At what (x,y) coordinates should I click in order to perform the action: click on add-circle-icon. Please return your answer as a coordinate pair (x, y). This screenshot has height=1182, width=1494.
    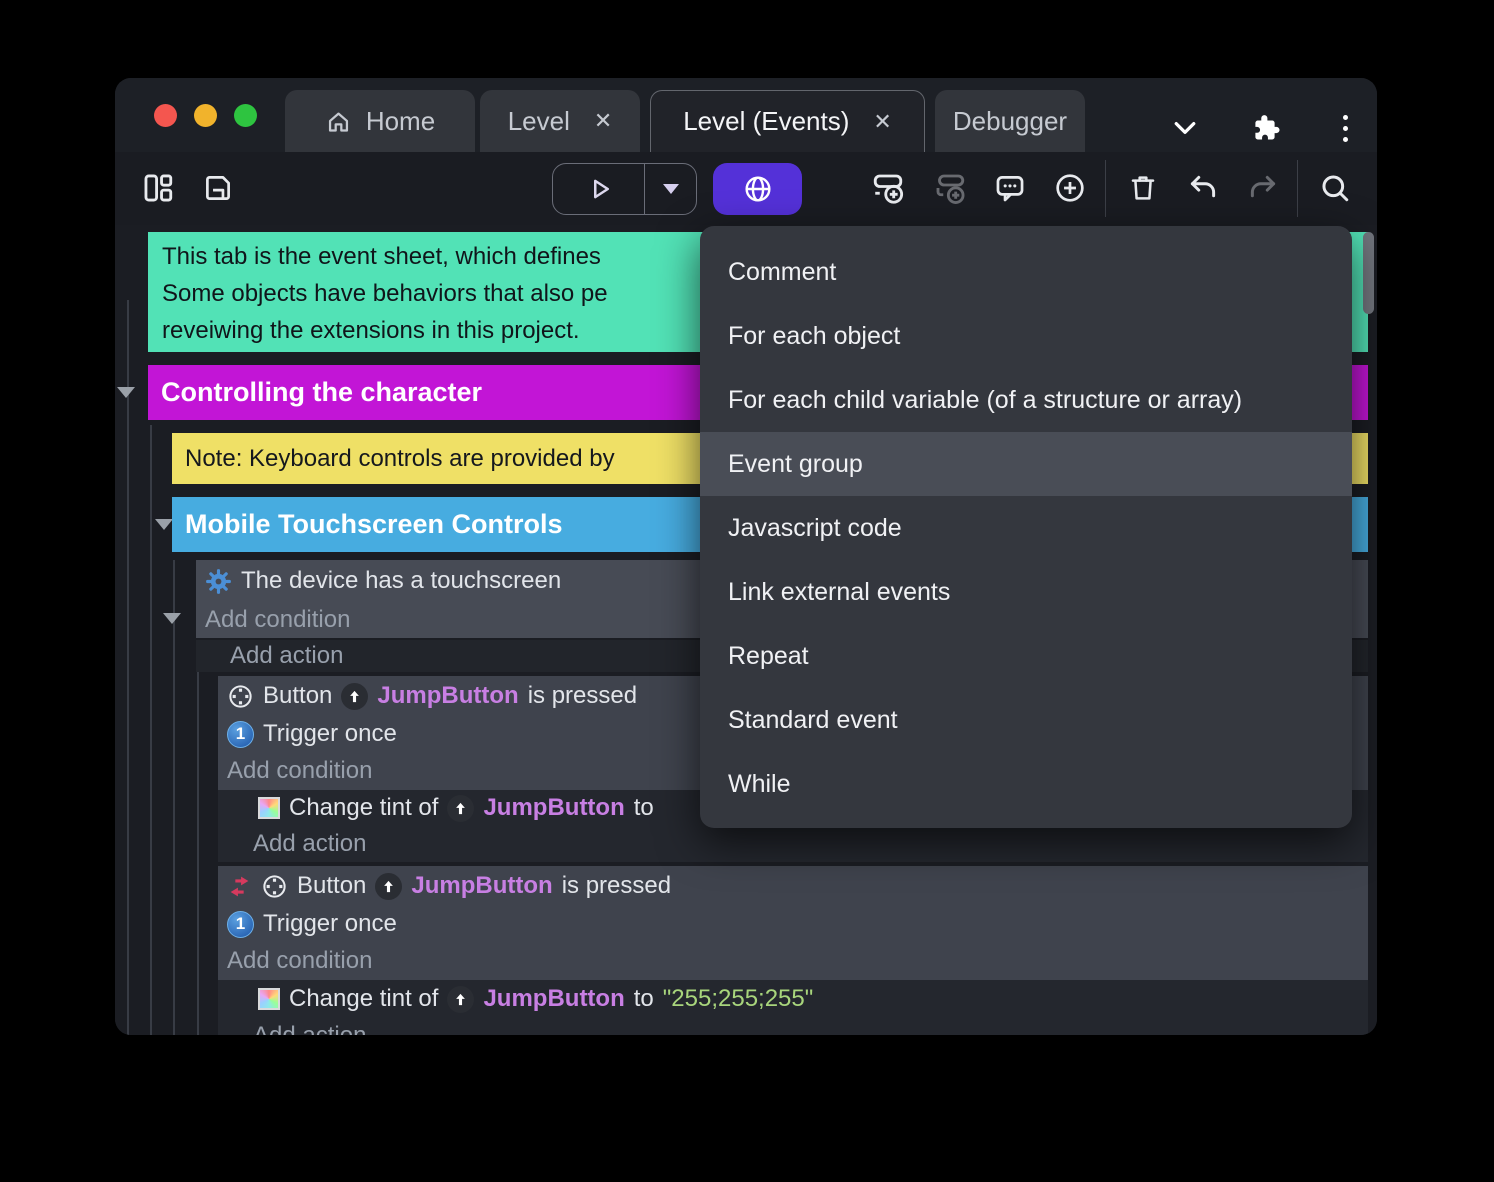
    Looking at the image, I should click on (1070, 188).